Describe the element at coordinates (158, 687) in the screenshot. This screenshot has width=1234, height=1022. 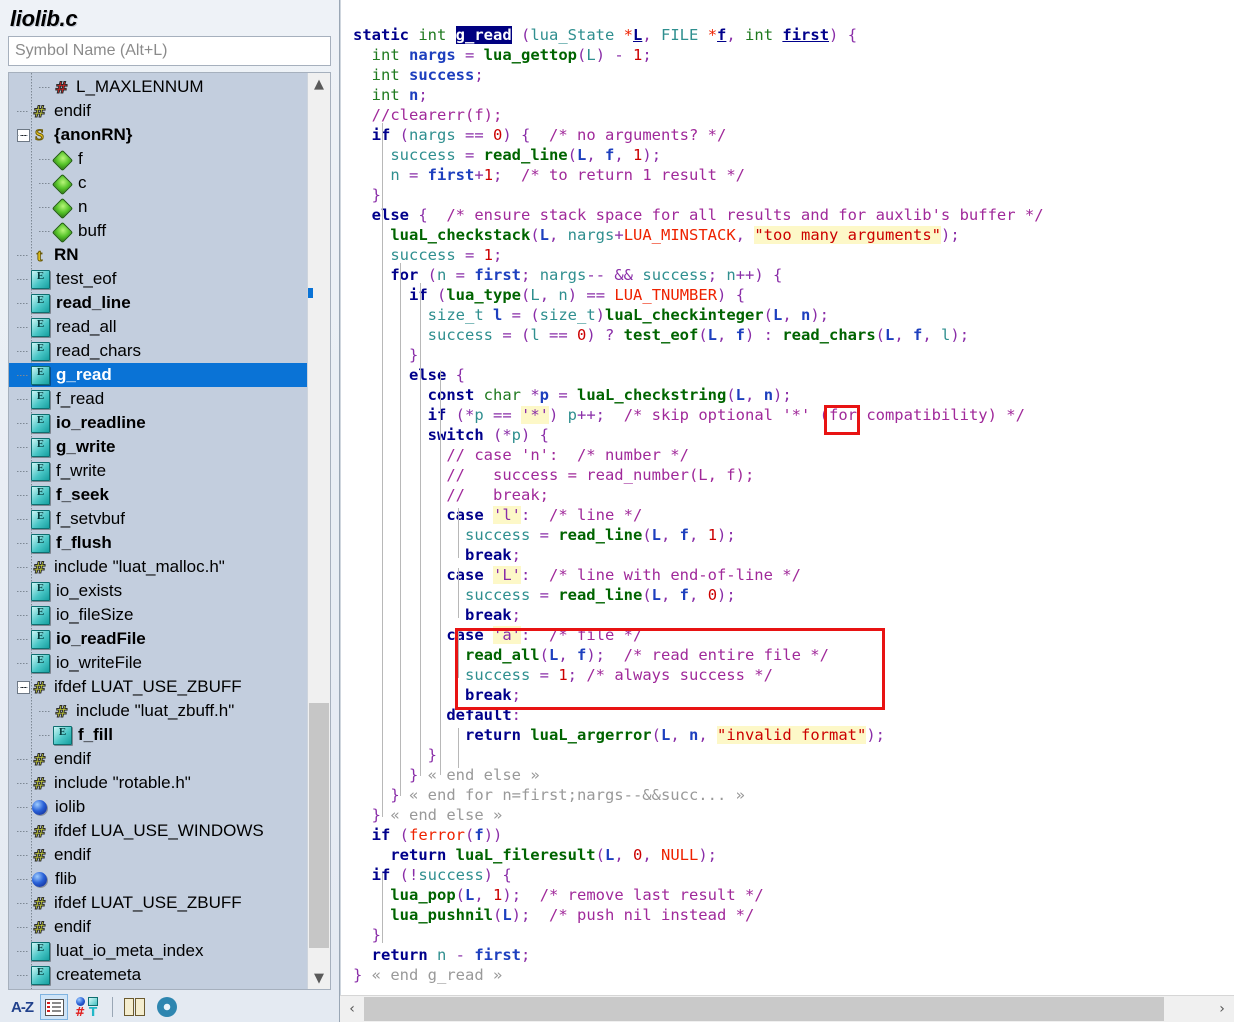
I see `tree-item-ifdef-luat-use-zbuff: −ifdef LUAT_USE_ZBUFF` at that location.